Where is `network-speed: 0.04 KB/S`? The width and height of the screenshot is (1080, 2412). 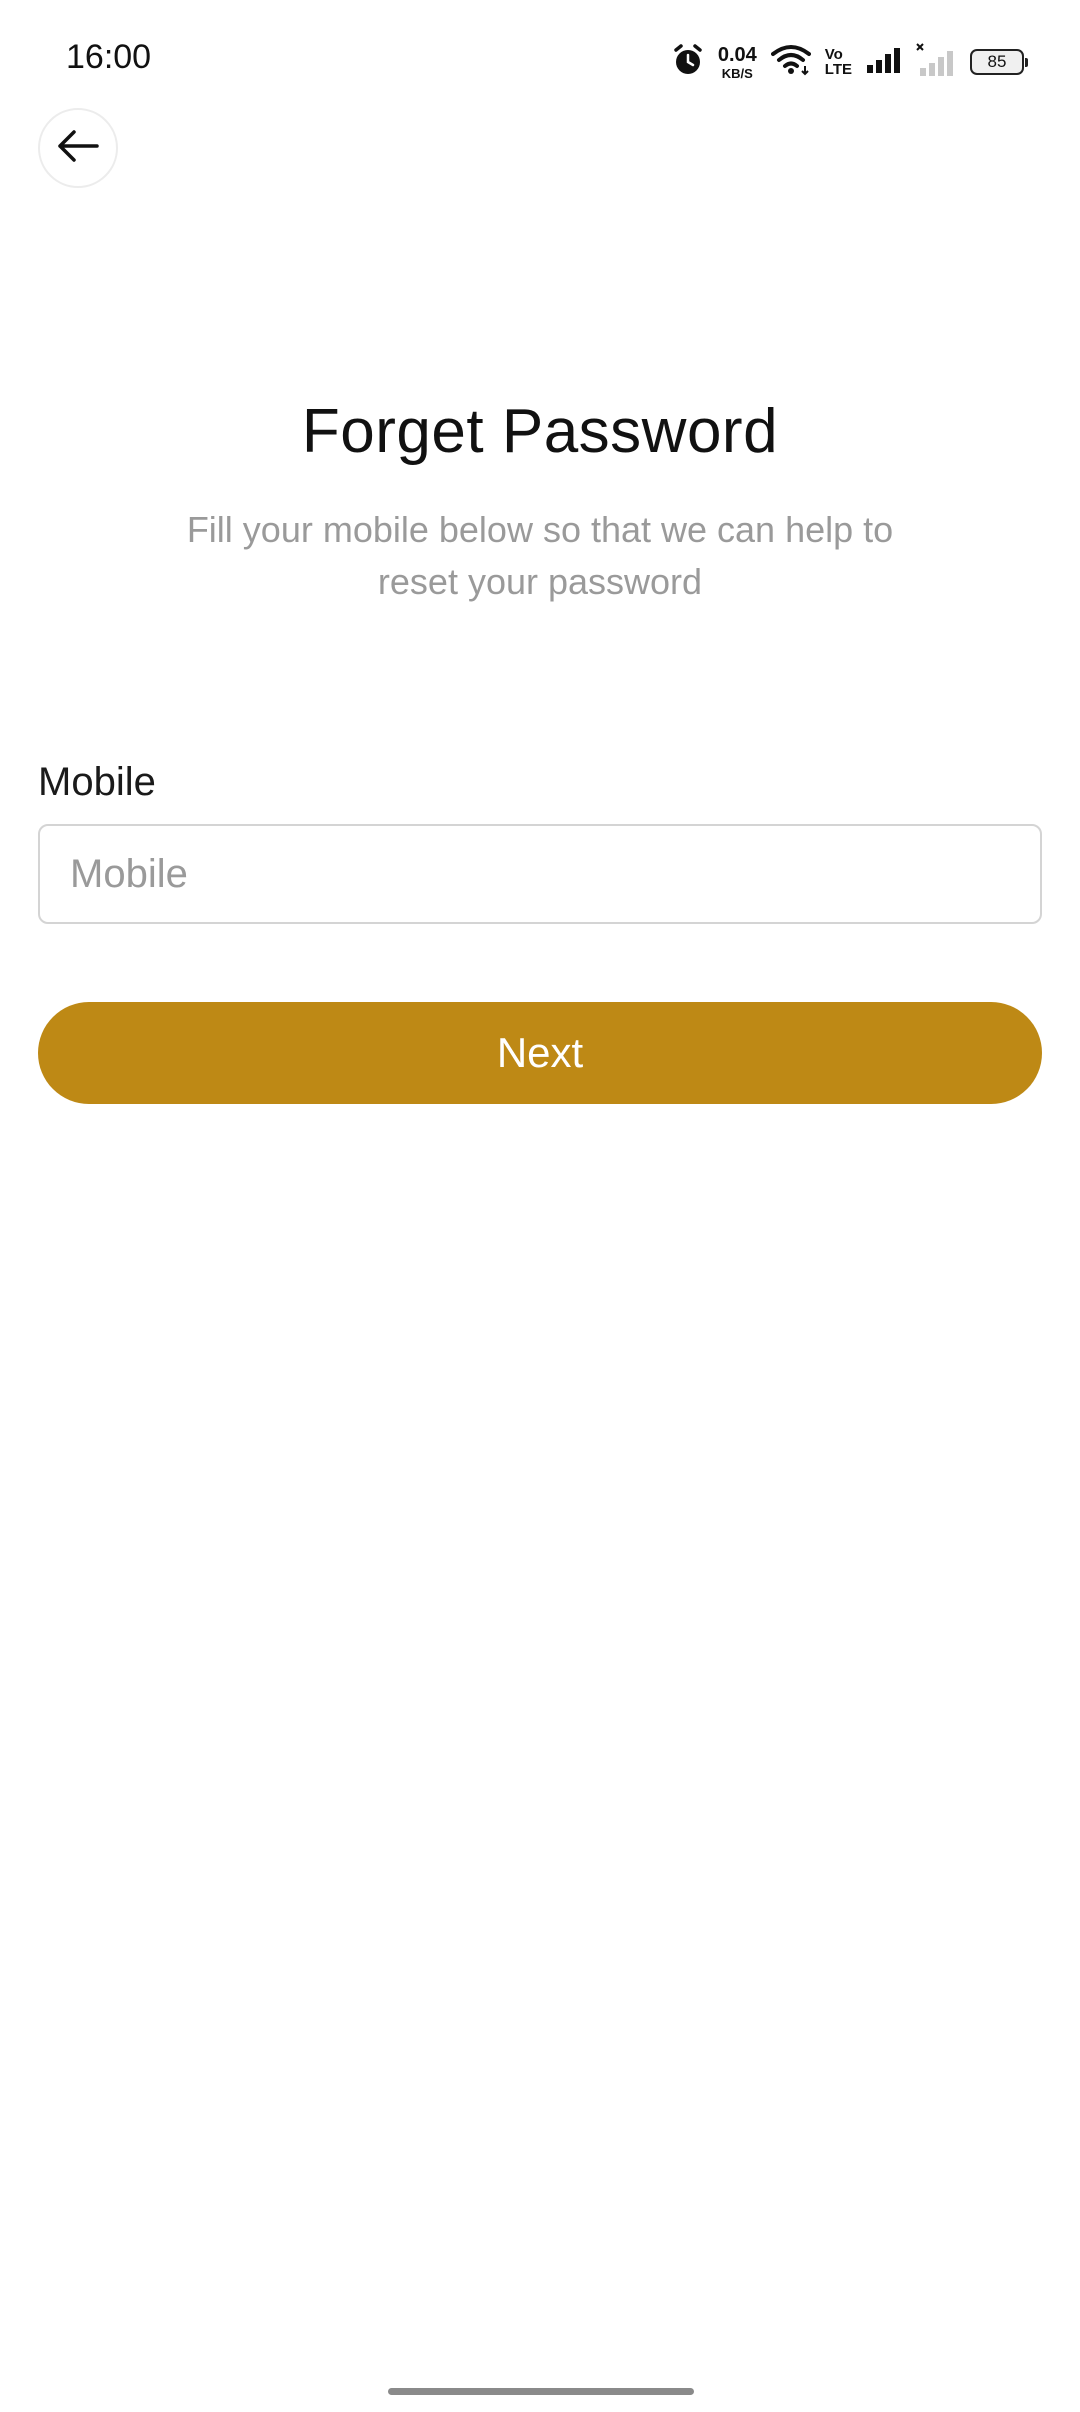 network-speed: 0.04 KB/S is located at coordinates (737, 62).